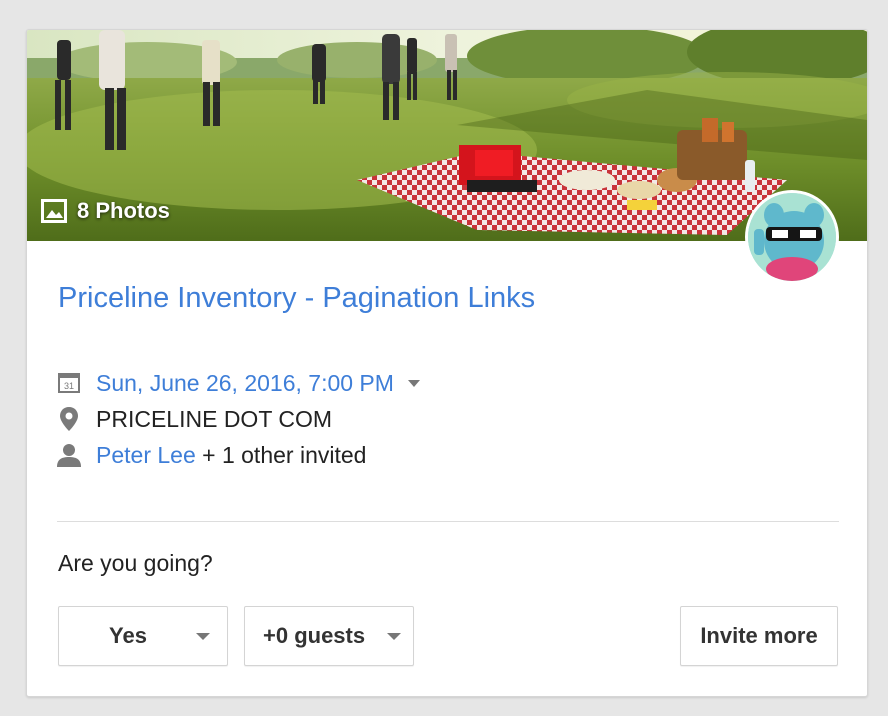 Image resolution: width=888 pixels, height=716 pixels. Describe the element at coordinates (69, 419) in the screenshot. I see `location-pin-icon` at that location.